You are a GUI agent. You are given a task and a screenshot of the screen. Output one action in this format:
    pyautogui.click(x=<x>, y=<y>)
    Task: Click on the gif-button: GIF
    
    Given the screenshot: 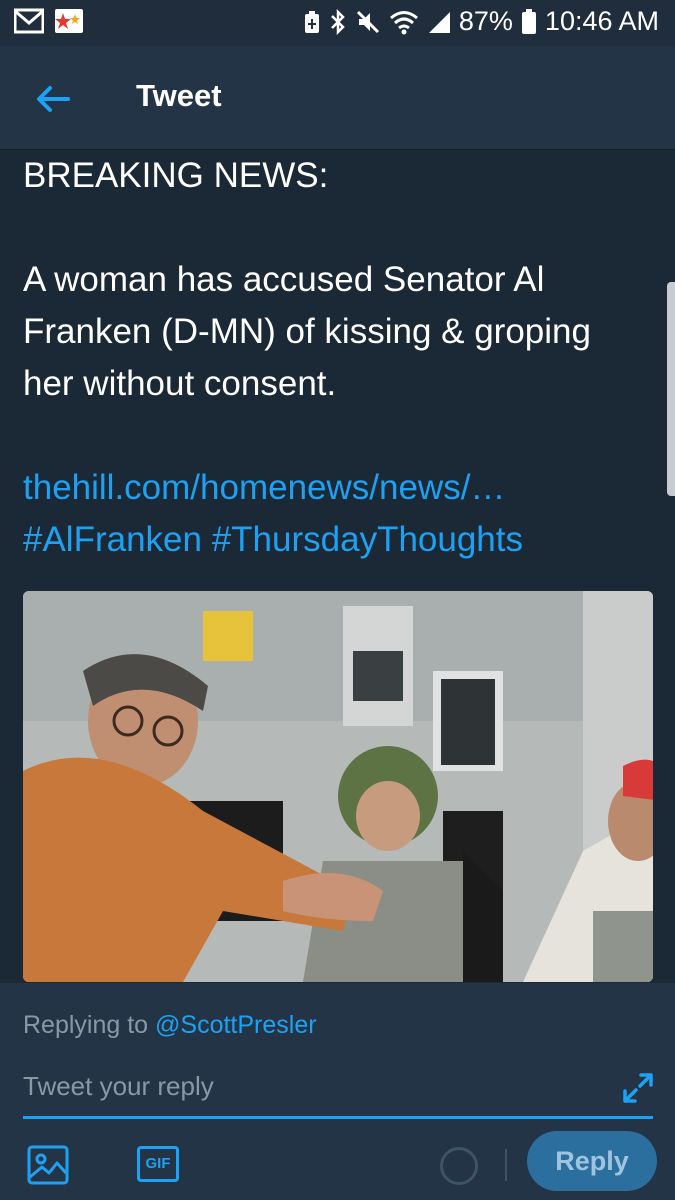 What is the action you would take?
    pyautogui.click(x=158, y=1164)
    